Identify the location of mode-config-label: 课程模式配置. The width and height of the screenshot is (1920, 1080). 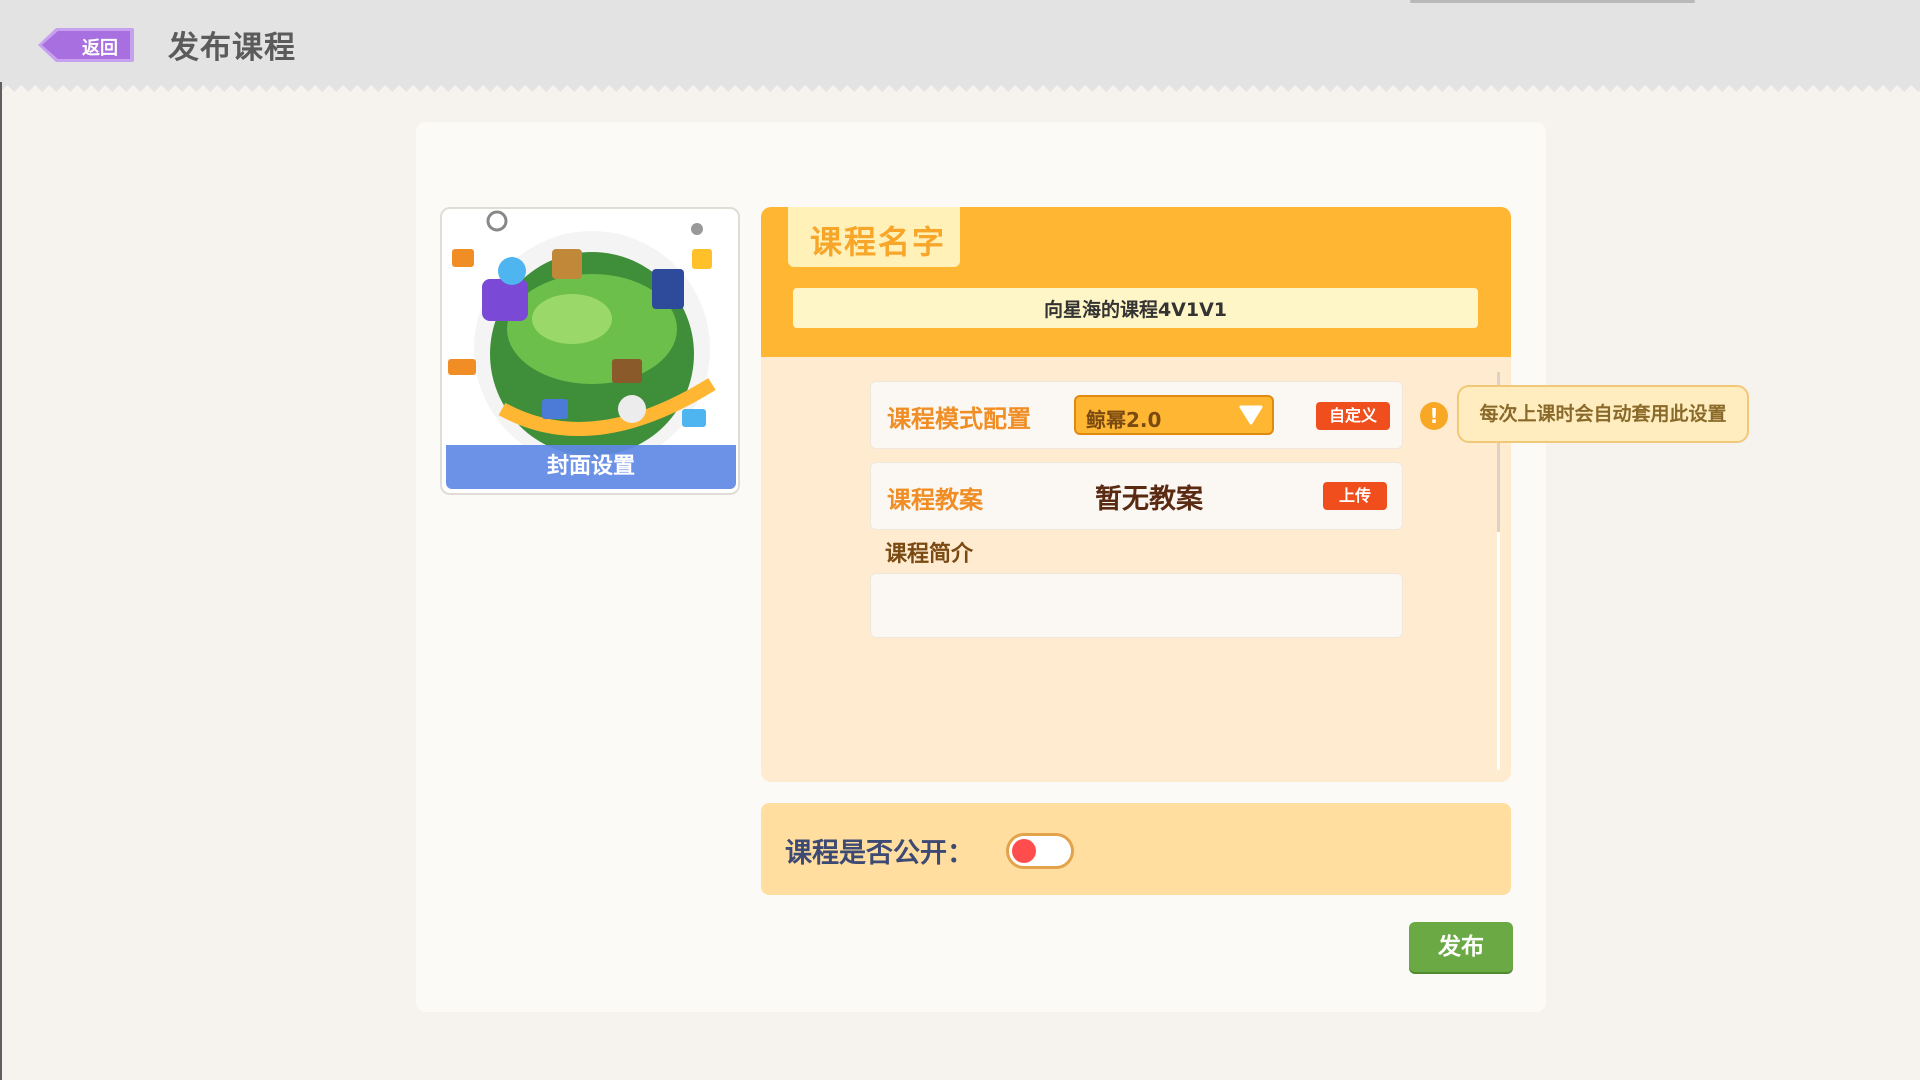
(959, 419).